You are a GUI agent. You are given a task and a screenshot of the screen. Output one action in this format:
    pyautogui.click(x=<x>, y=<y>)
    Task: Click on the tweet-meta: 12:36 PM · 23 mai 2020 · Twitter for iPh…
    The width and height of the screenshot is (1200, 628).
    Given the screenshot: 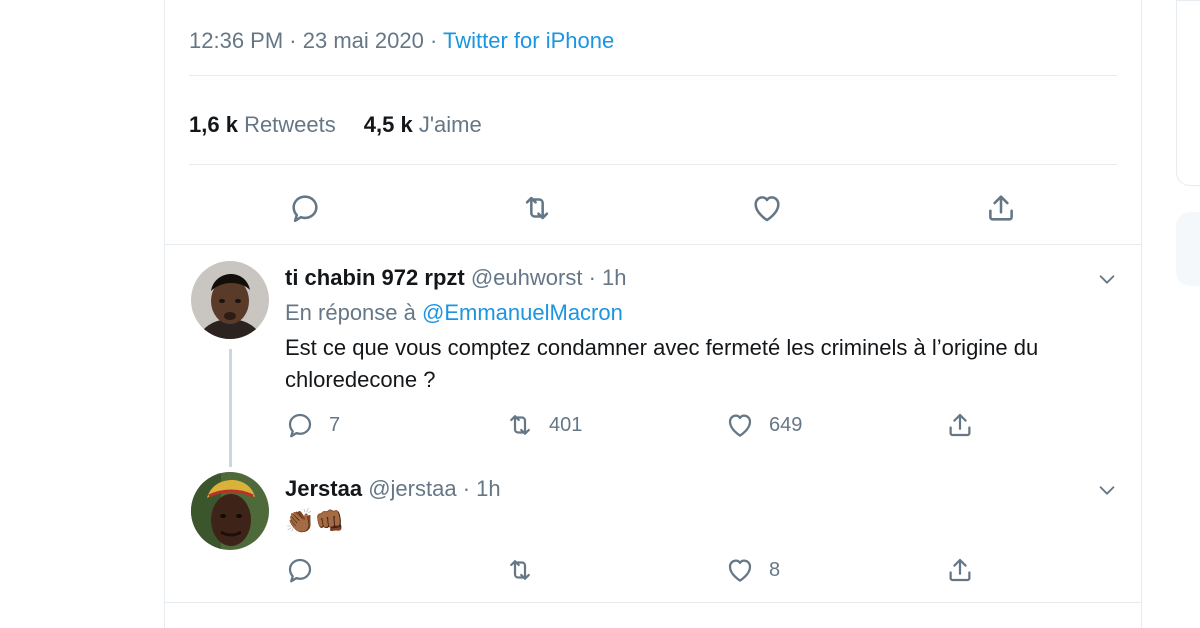 What is the action you would take?
    pyautogui.click(x=401, y=41)
    